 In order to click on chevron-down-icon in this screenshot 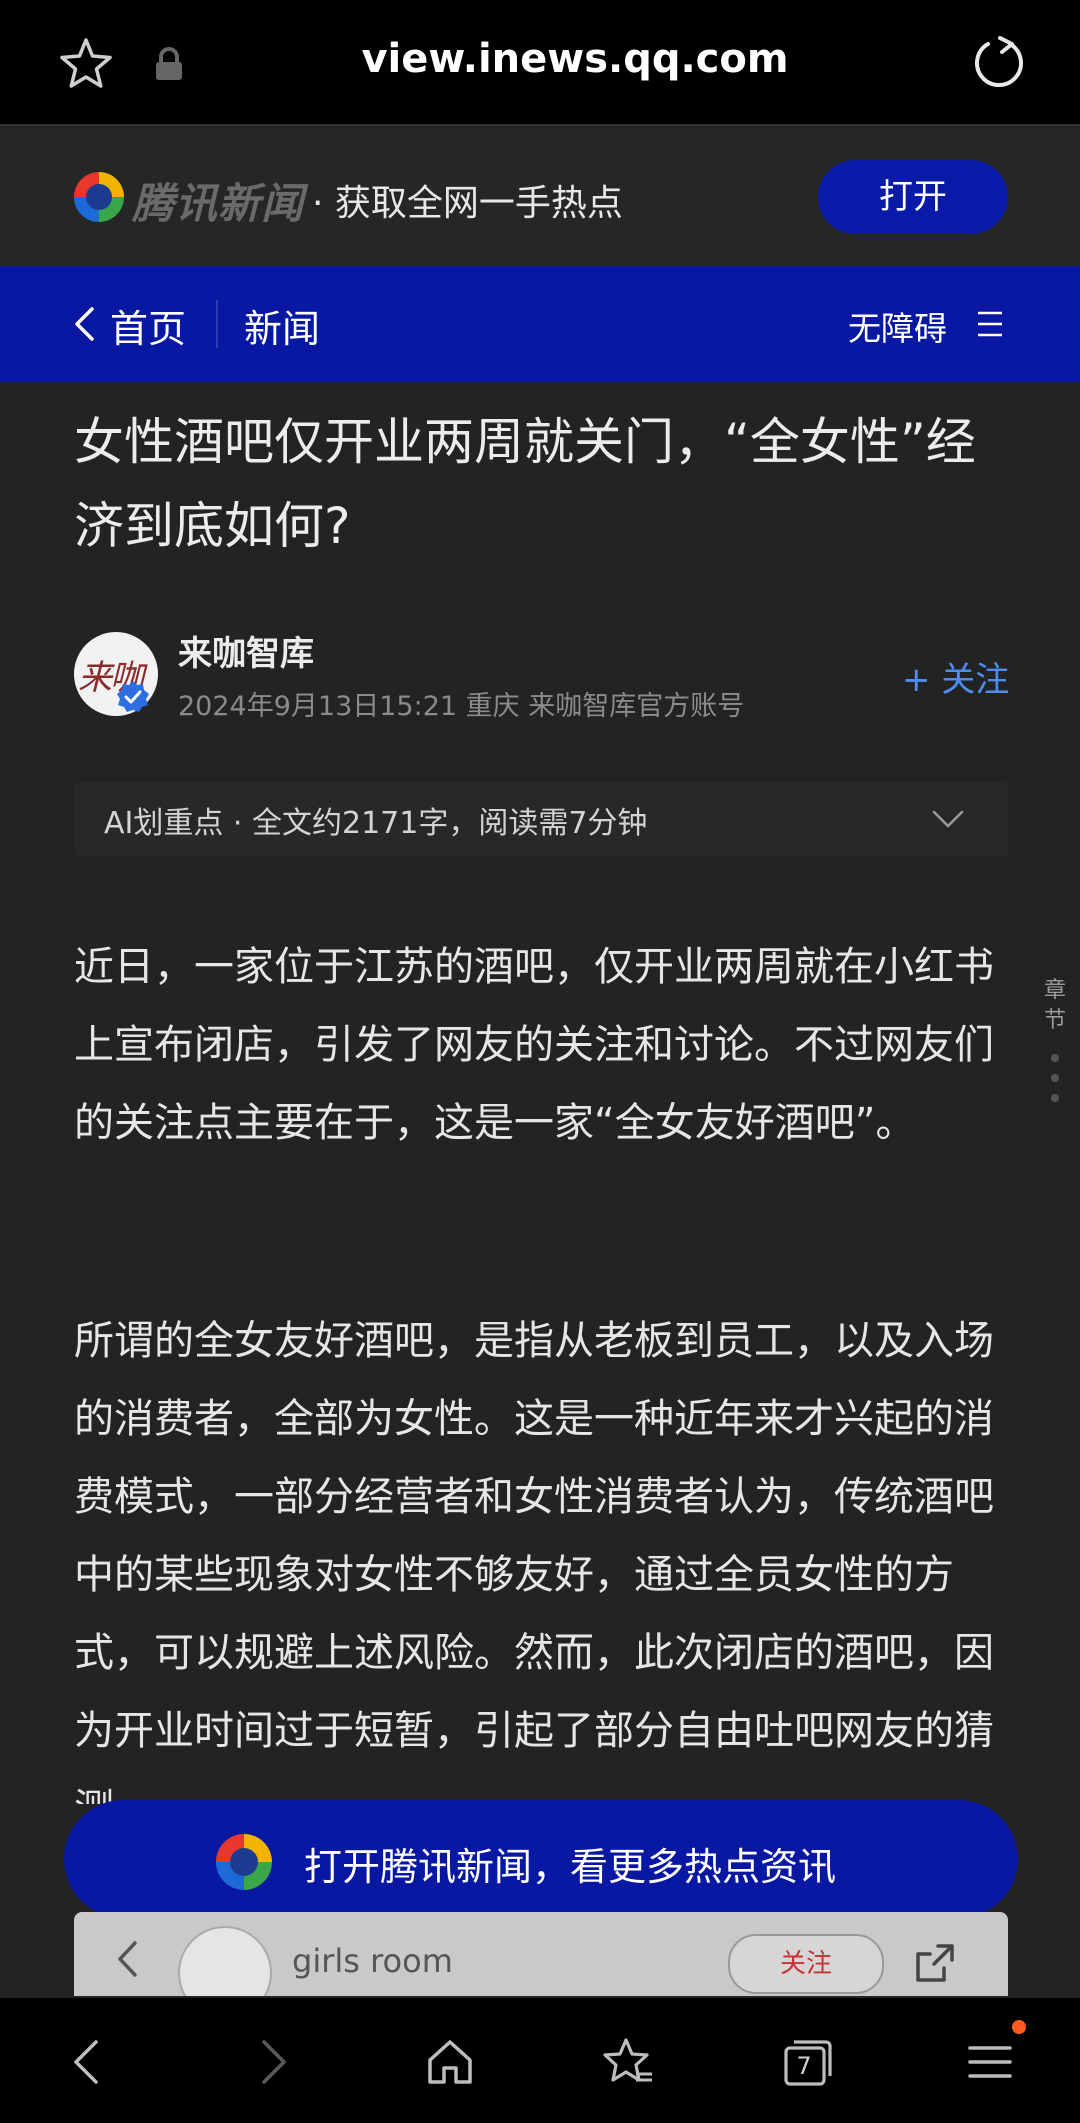, I will do `click(948, 819)`.